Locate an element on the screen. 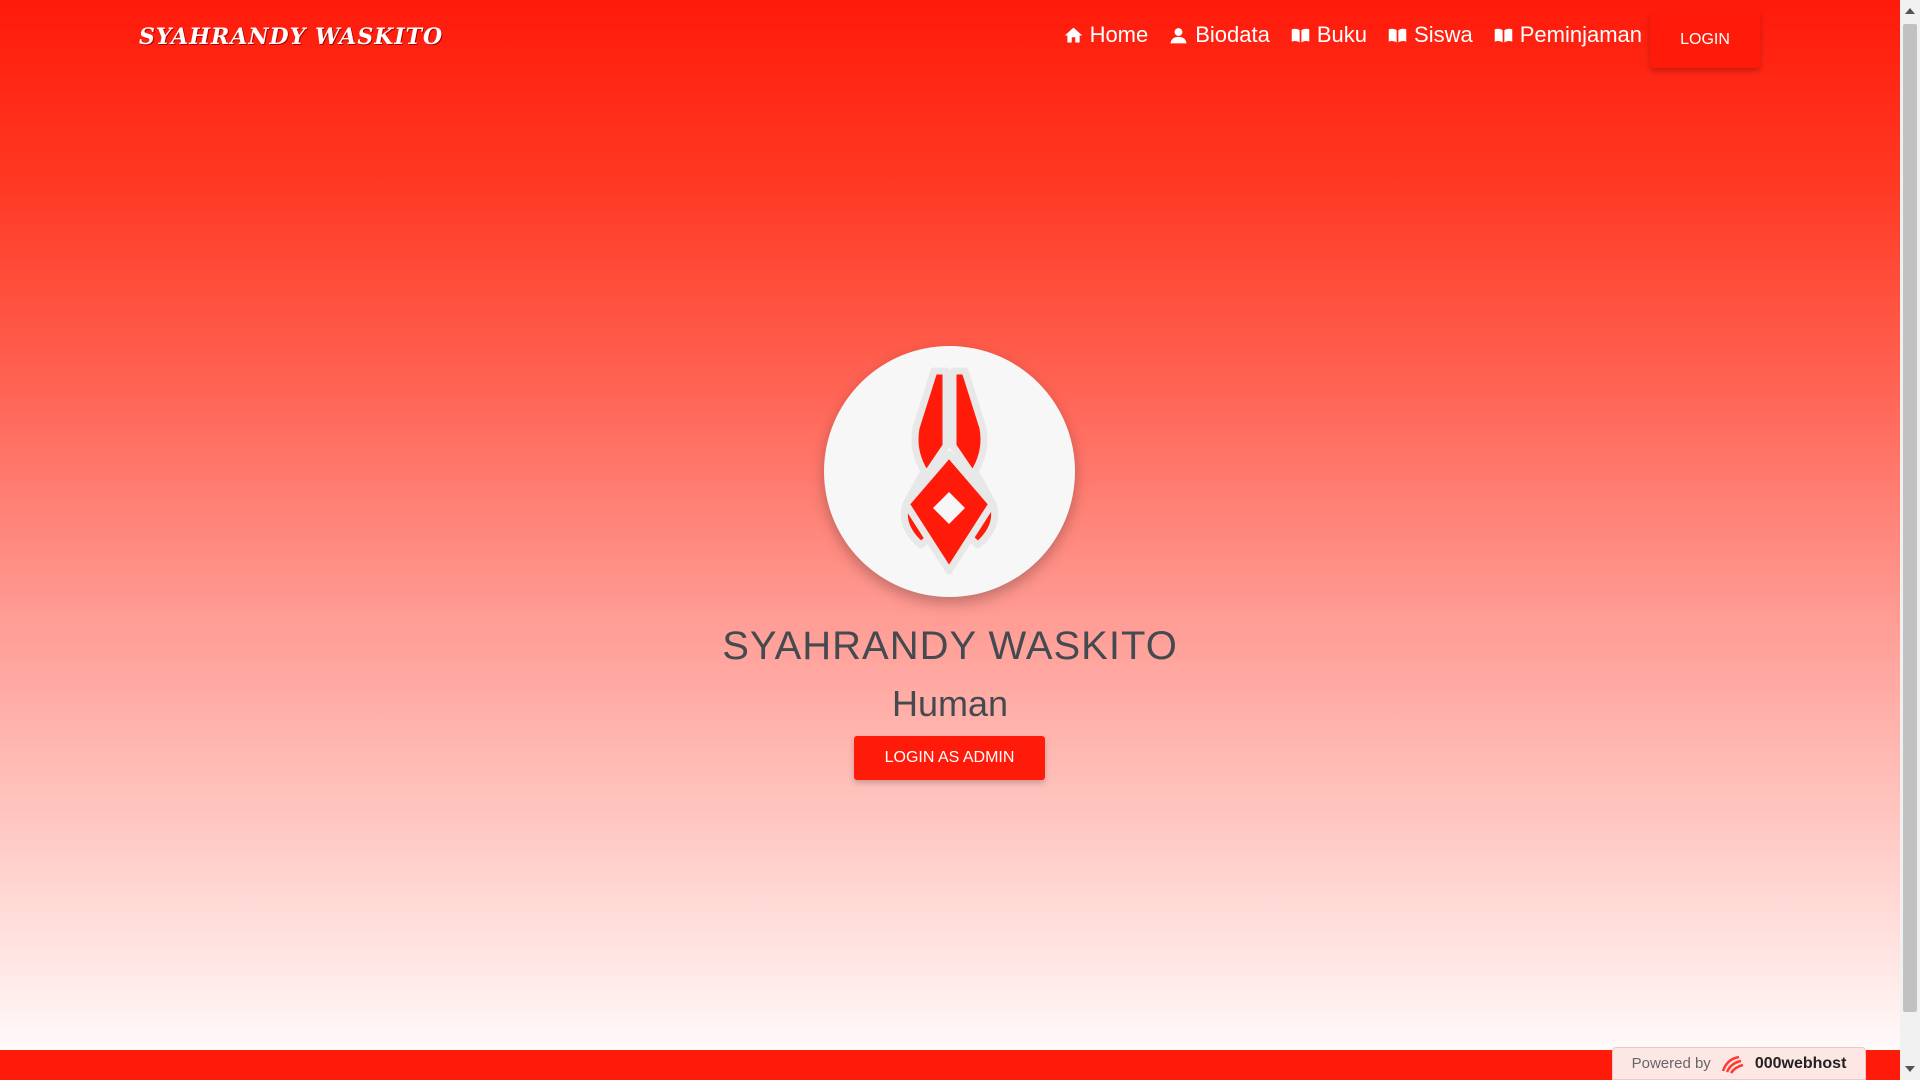 Image resolution: width=1920 pixels, height=1080 pixels. host-name: 000webhost is located at coordinates (1800, 1063).